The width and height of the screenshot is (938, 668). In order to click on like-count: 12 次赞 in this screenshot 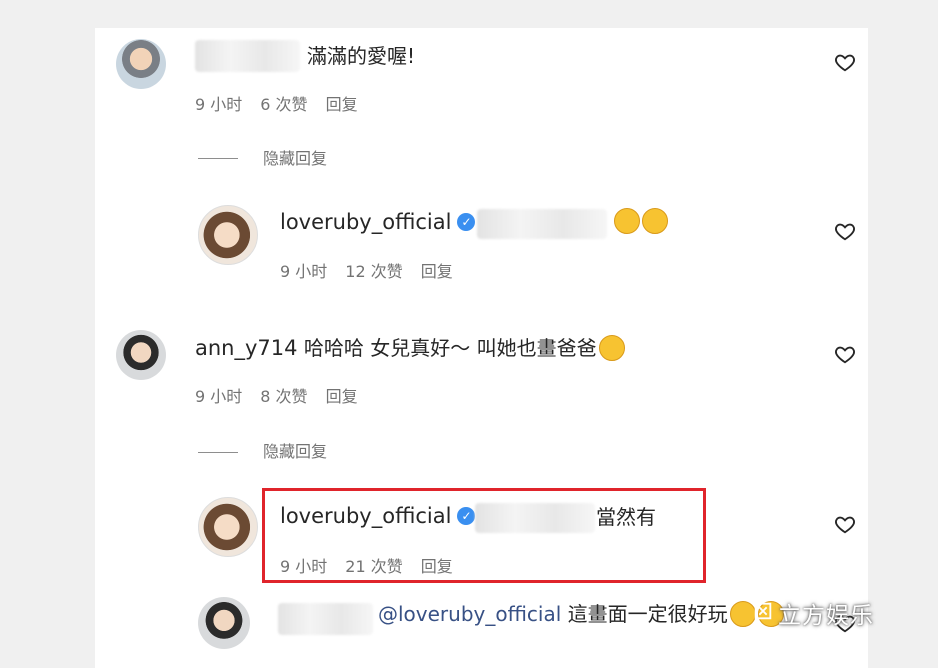, I will do `click(373, 271)`.